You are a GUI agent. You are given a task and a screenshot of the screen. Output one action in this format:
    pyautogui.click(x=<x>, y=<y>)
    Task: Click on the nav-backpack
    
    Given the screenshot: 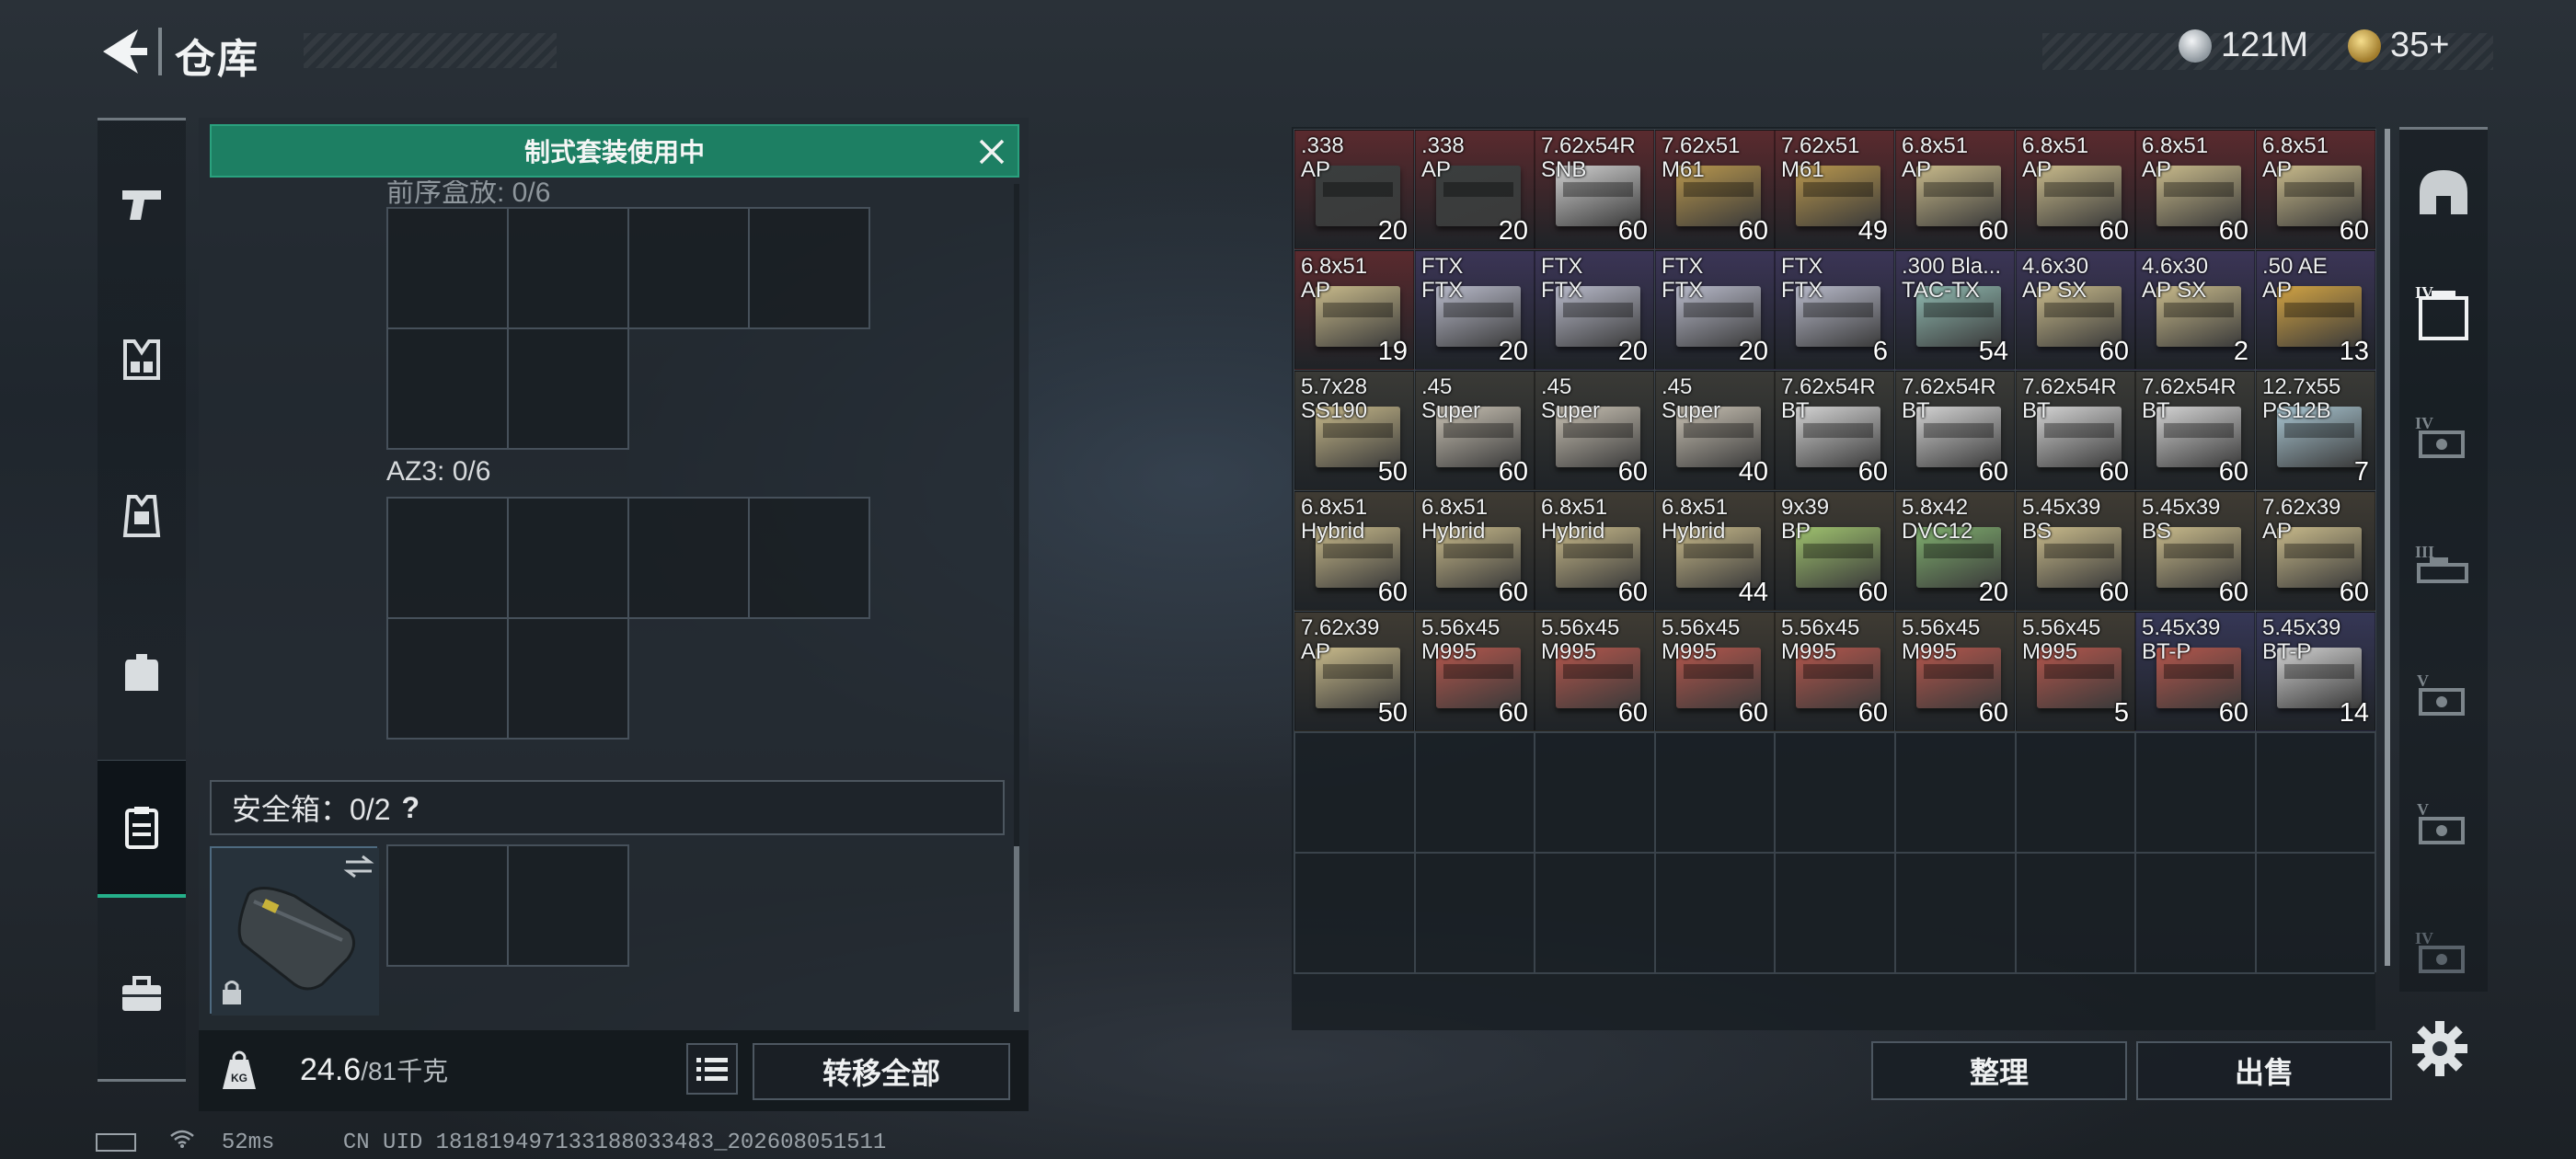 What is the action you would take?
    pyautogui.click(x=142, y=672)
    